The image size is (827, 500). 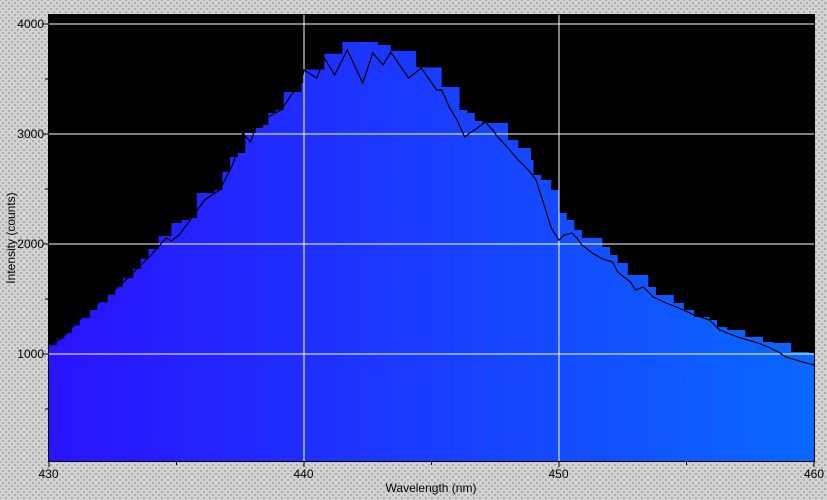 I want to click on x-axis-tick-label-450: 450, so click(x=558, y=474).